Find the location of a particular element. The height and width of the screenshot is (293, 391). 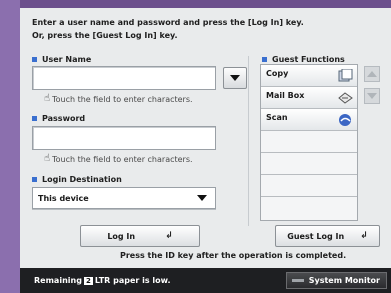

paper-tray-icon: 2 is located at coordinates (88, 280).